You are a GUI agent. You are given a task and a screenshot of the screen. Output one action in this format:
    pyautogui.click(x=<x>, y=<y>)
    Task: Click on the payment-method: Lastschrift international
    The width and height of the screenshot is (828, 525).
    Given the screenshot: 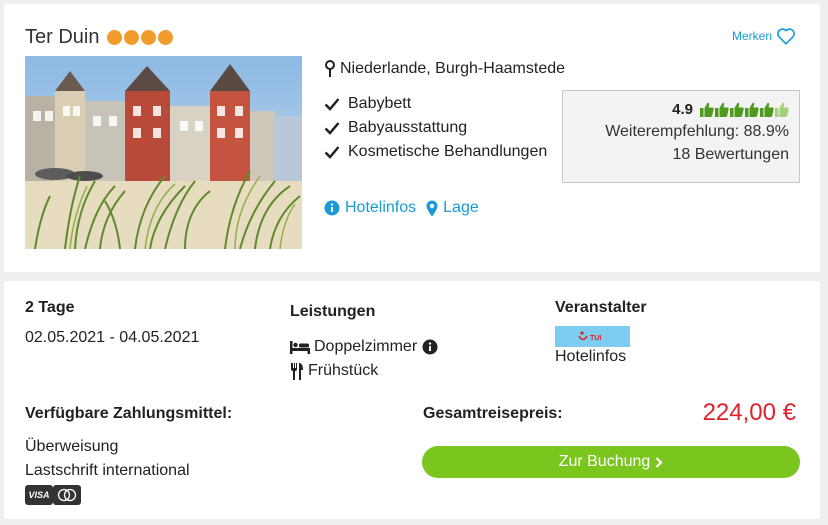 What is the action you would take?
    pyautogui.click(x=107, y=470)
    